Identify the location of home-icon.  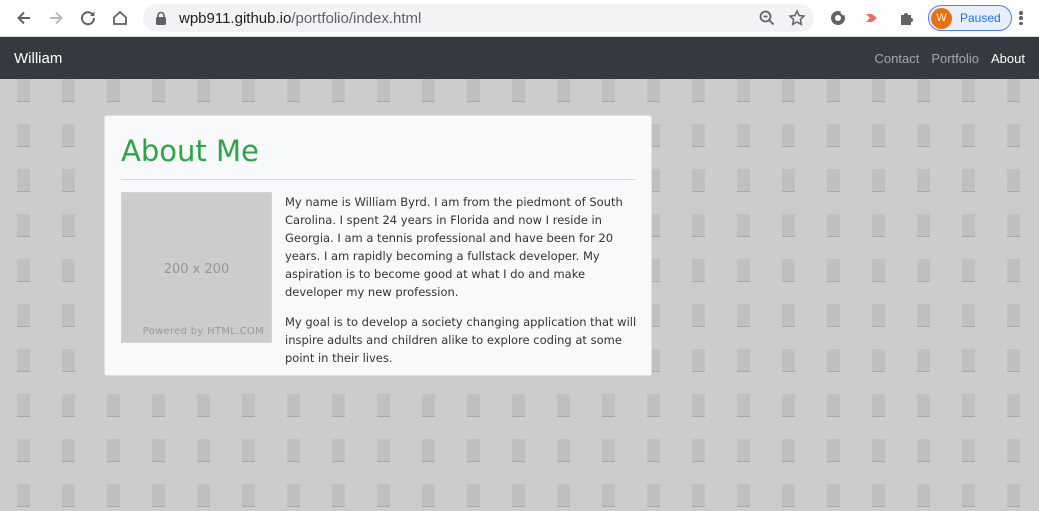
(120, 18).